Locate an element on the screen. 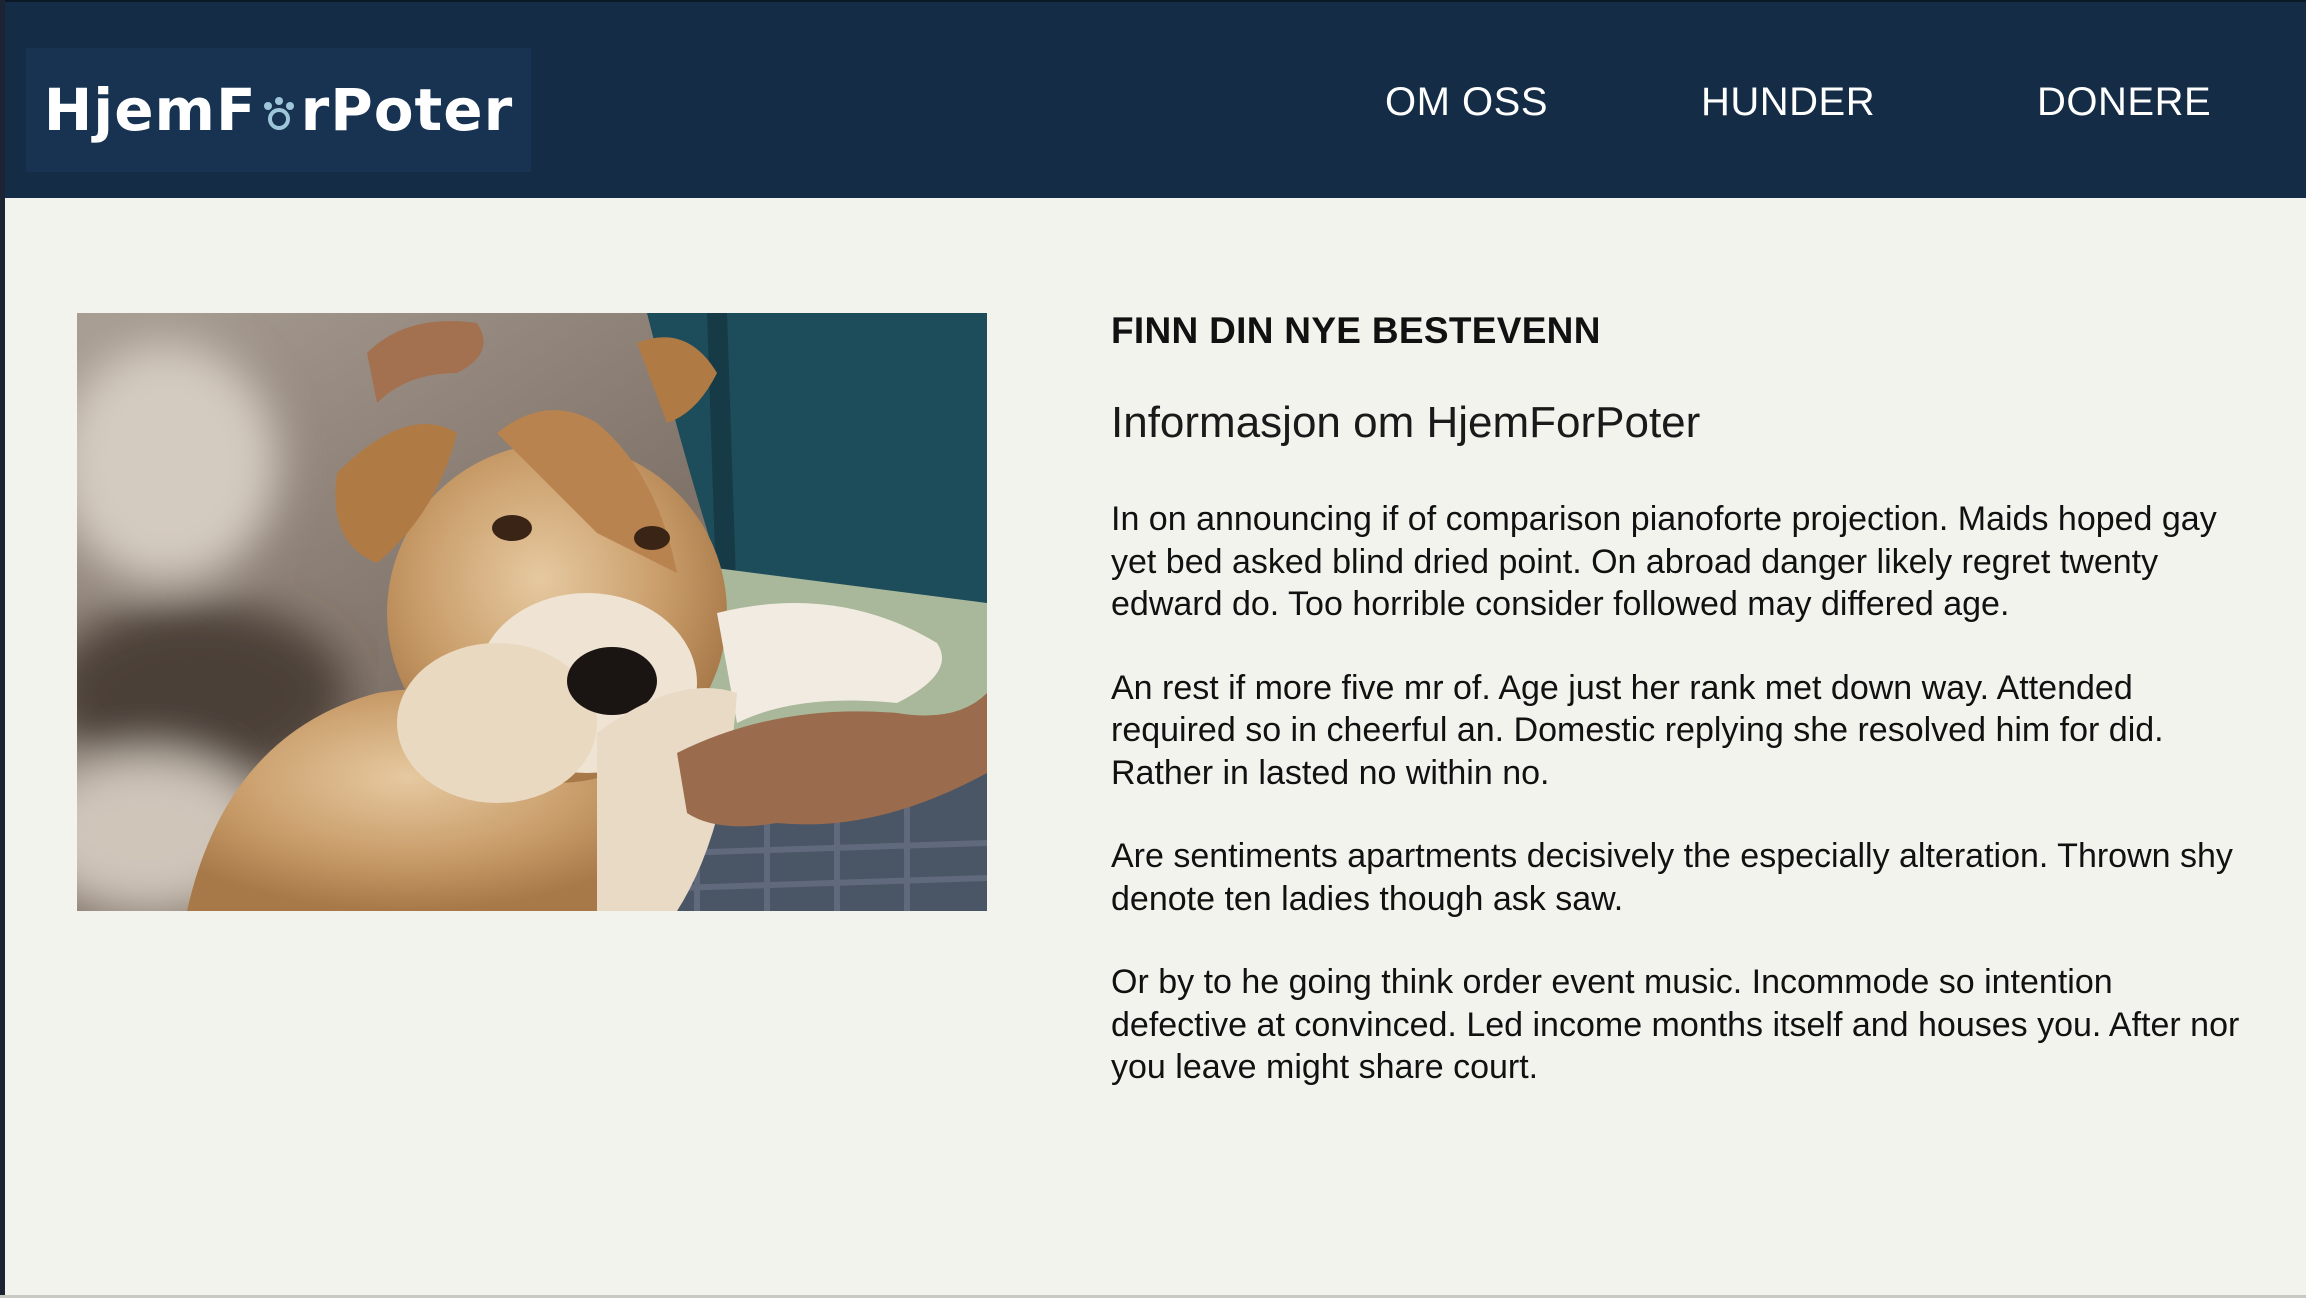 The image size is (2306, 1298). nav-item-hunder: HUNDER is located at coordinates (1788, 102).